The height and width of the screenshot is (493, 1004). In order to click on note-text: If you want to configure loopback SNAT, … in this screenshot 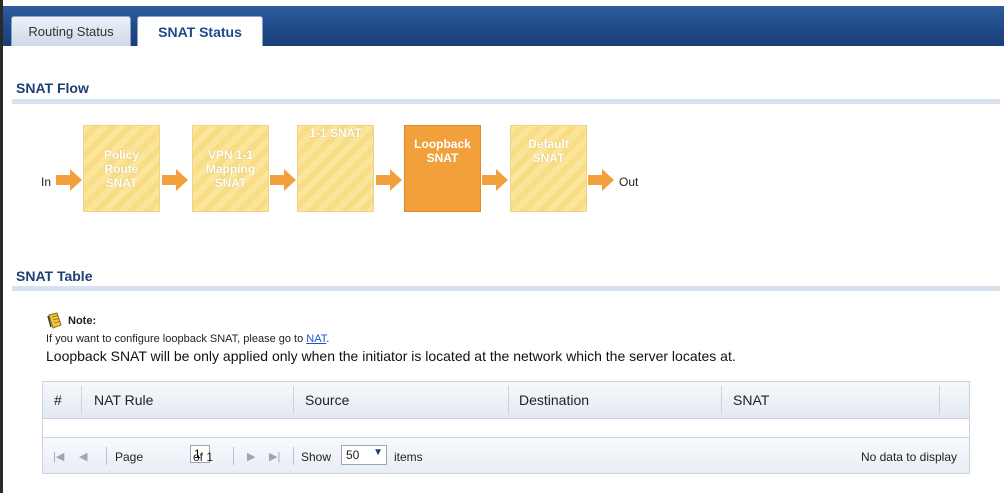, I will do `click(187, 339)`.